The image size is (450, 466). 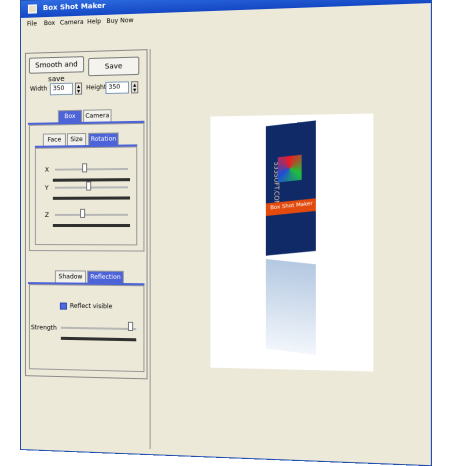 I want to click on tab-shadow: Shadow, so click(x=70, y=276).